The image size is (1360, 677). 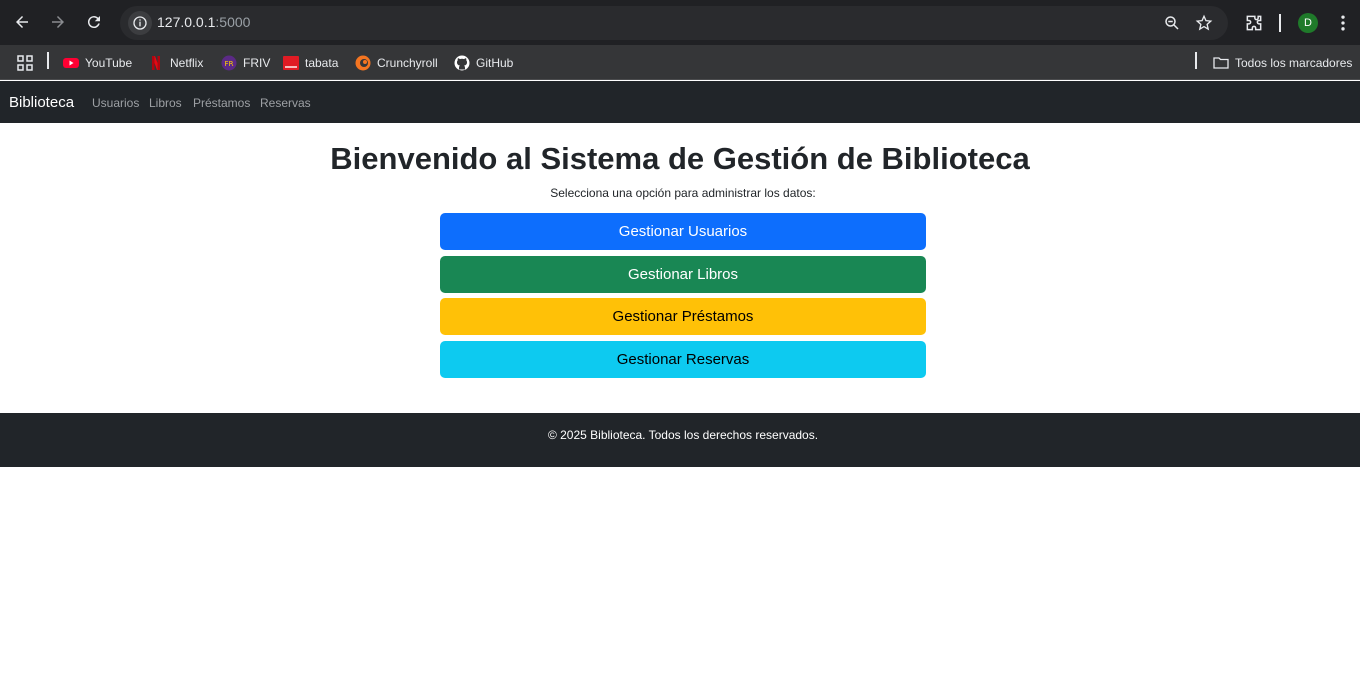 What do you see at coordinates (115, 103) in the screenshot?
I see `nav-link-usuarios: Usuarios` at bounding box center [115, 103].